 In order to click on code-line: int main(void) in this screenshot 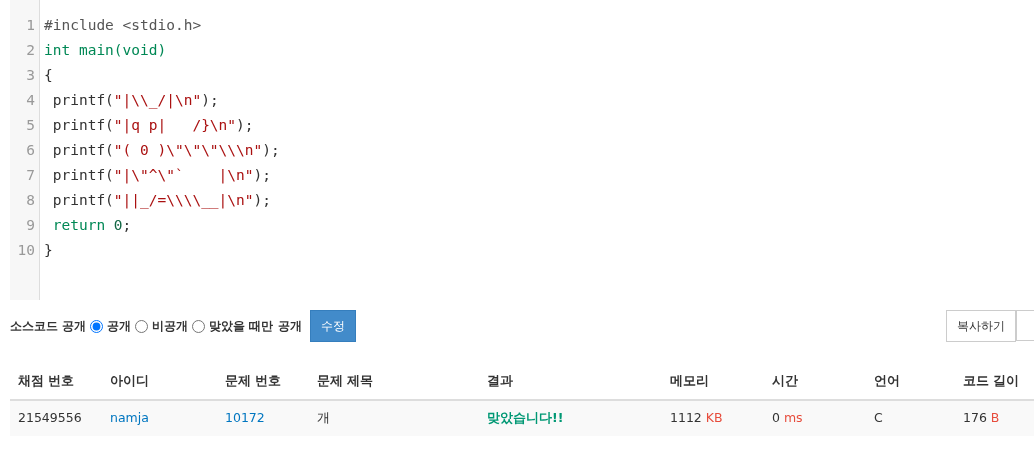, I will do `click(106, 50)`.